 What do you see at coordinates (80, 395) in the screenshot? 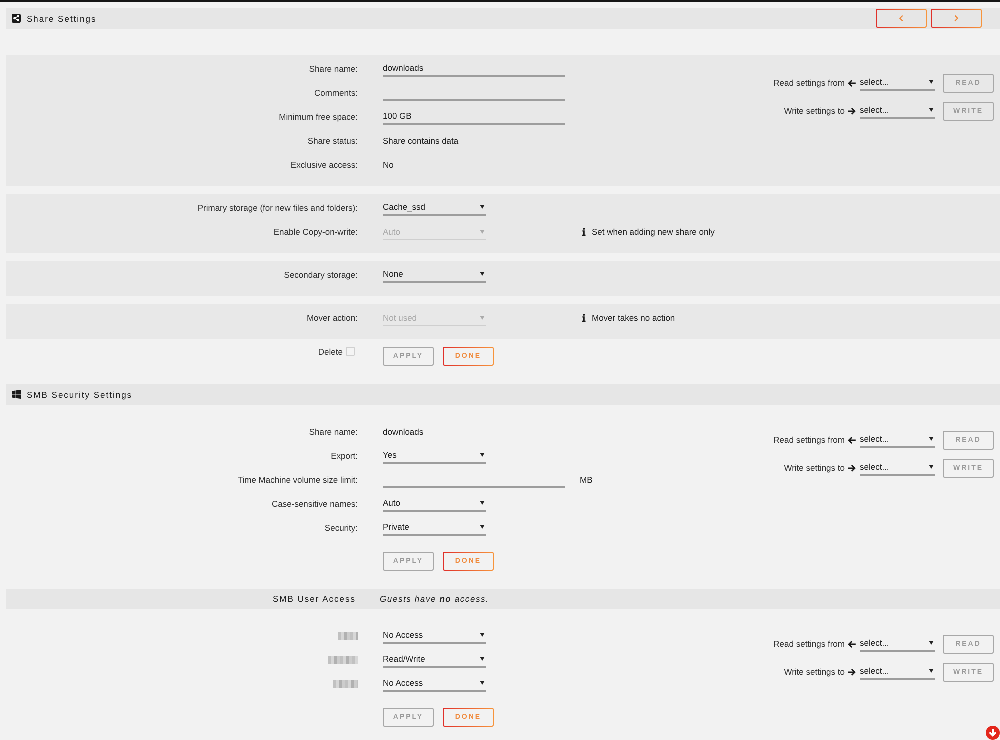
I see `section-title: SMB Security Settings` at bounding box center [80, 395].